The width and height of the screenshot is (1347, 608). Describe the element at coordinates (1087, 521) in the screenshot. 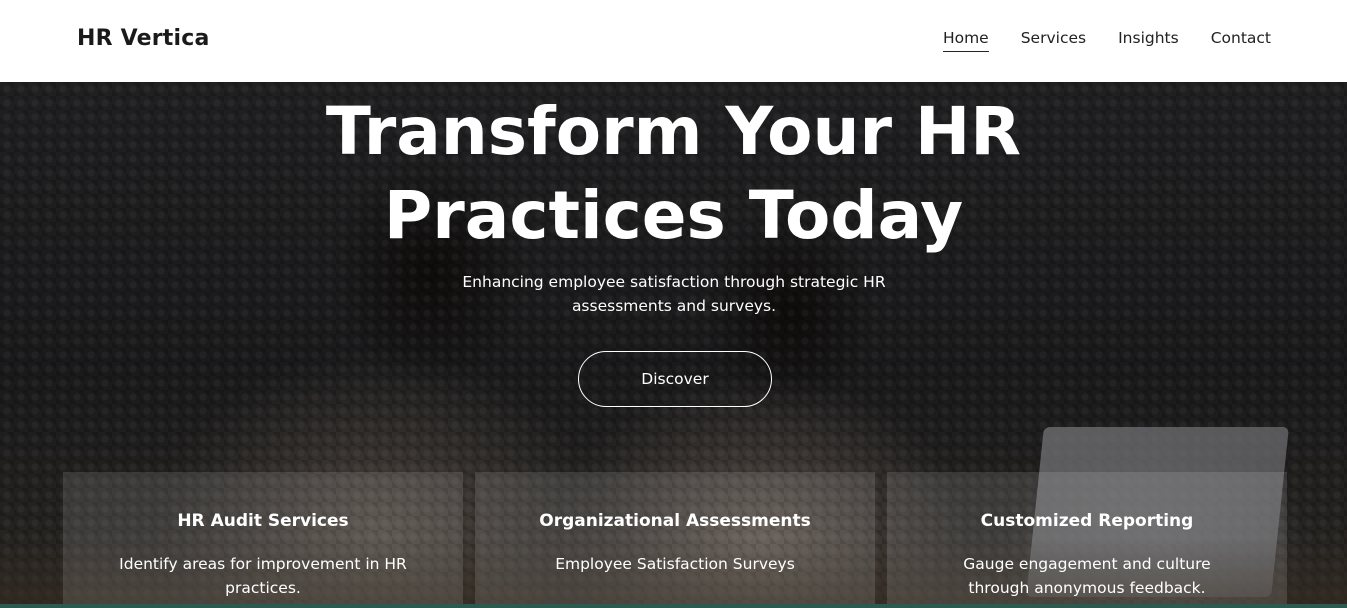

I see `card-title: Customized Reporting` at that location.